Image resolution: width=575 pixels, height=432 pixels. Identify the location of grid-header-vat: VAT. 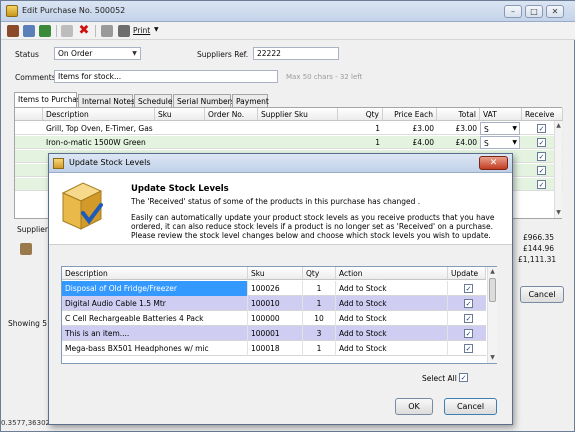
(501, 114).